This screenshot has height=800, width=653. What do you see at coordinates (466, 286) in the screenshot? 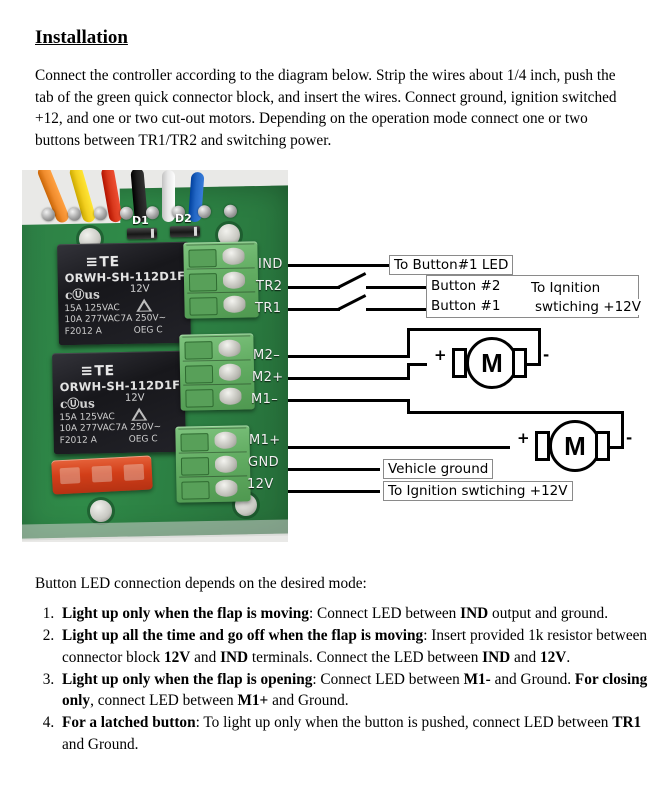
I see `callout-button-2: Button #2` at bounding box center [466, 286].